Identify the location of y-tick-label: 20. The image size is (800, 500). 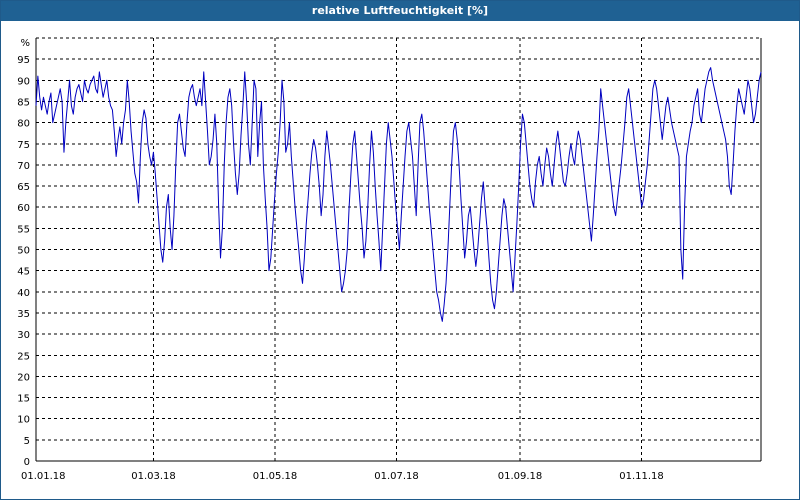
(23, 377).